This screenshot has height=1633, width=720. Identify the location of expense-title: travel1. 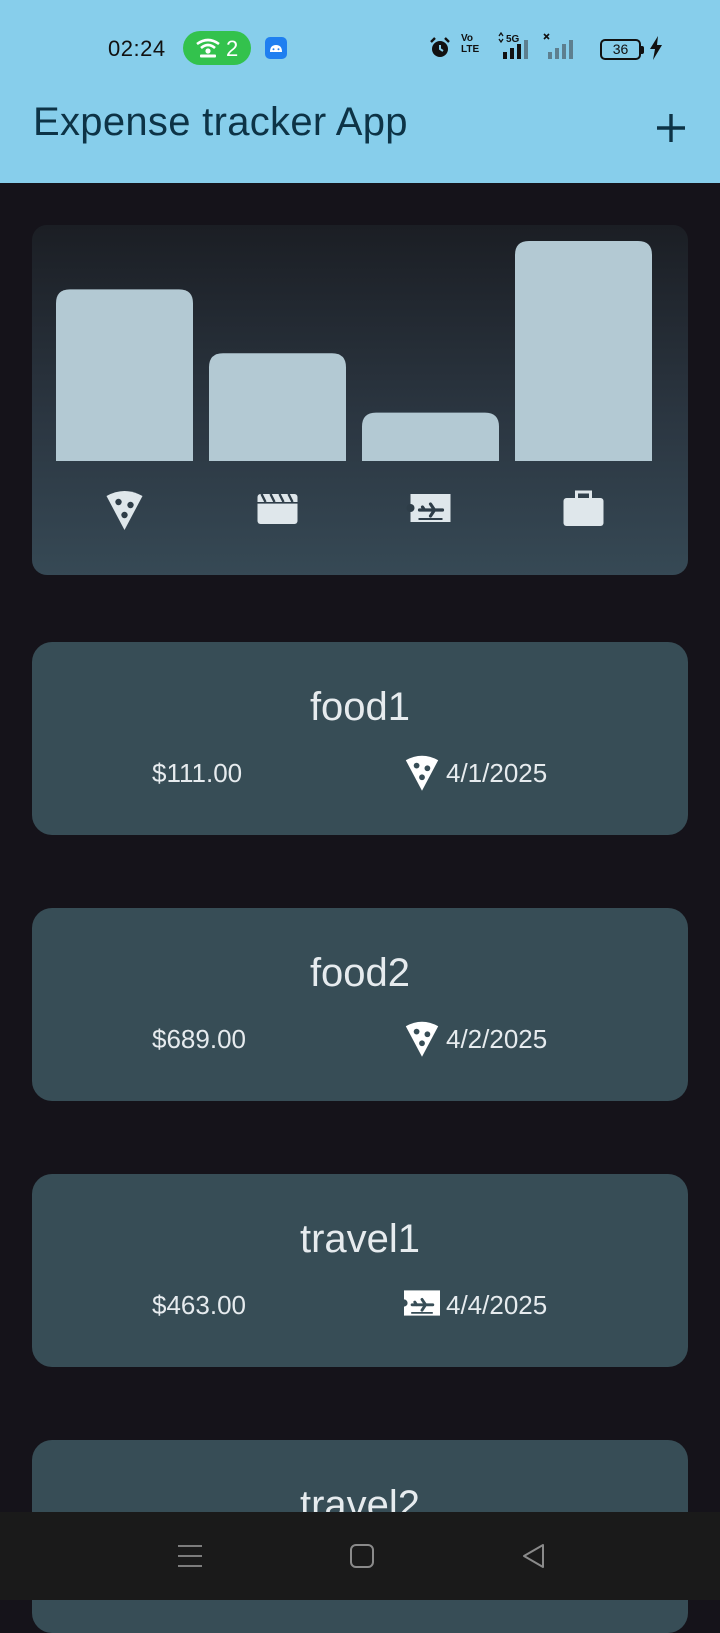
(360, 1239).